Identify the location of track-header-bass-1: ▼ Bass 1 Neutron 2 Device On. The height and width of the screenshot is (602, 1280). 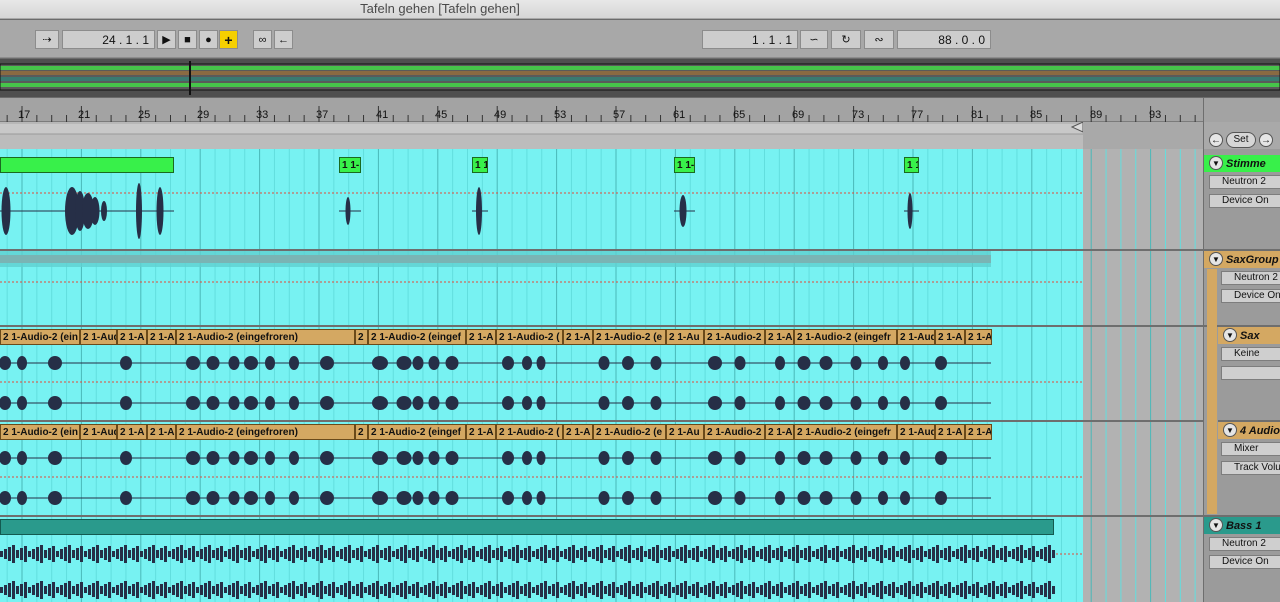
(1242, 559).